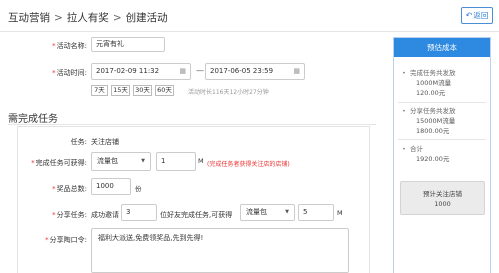 This screenshot has width=499, height=273. I want to click on reward-label: *完成任务可获得:, so click(59, 163).